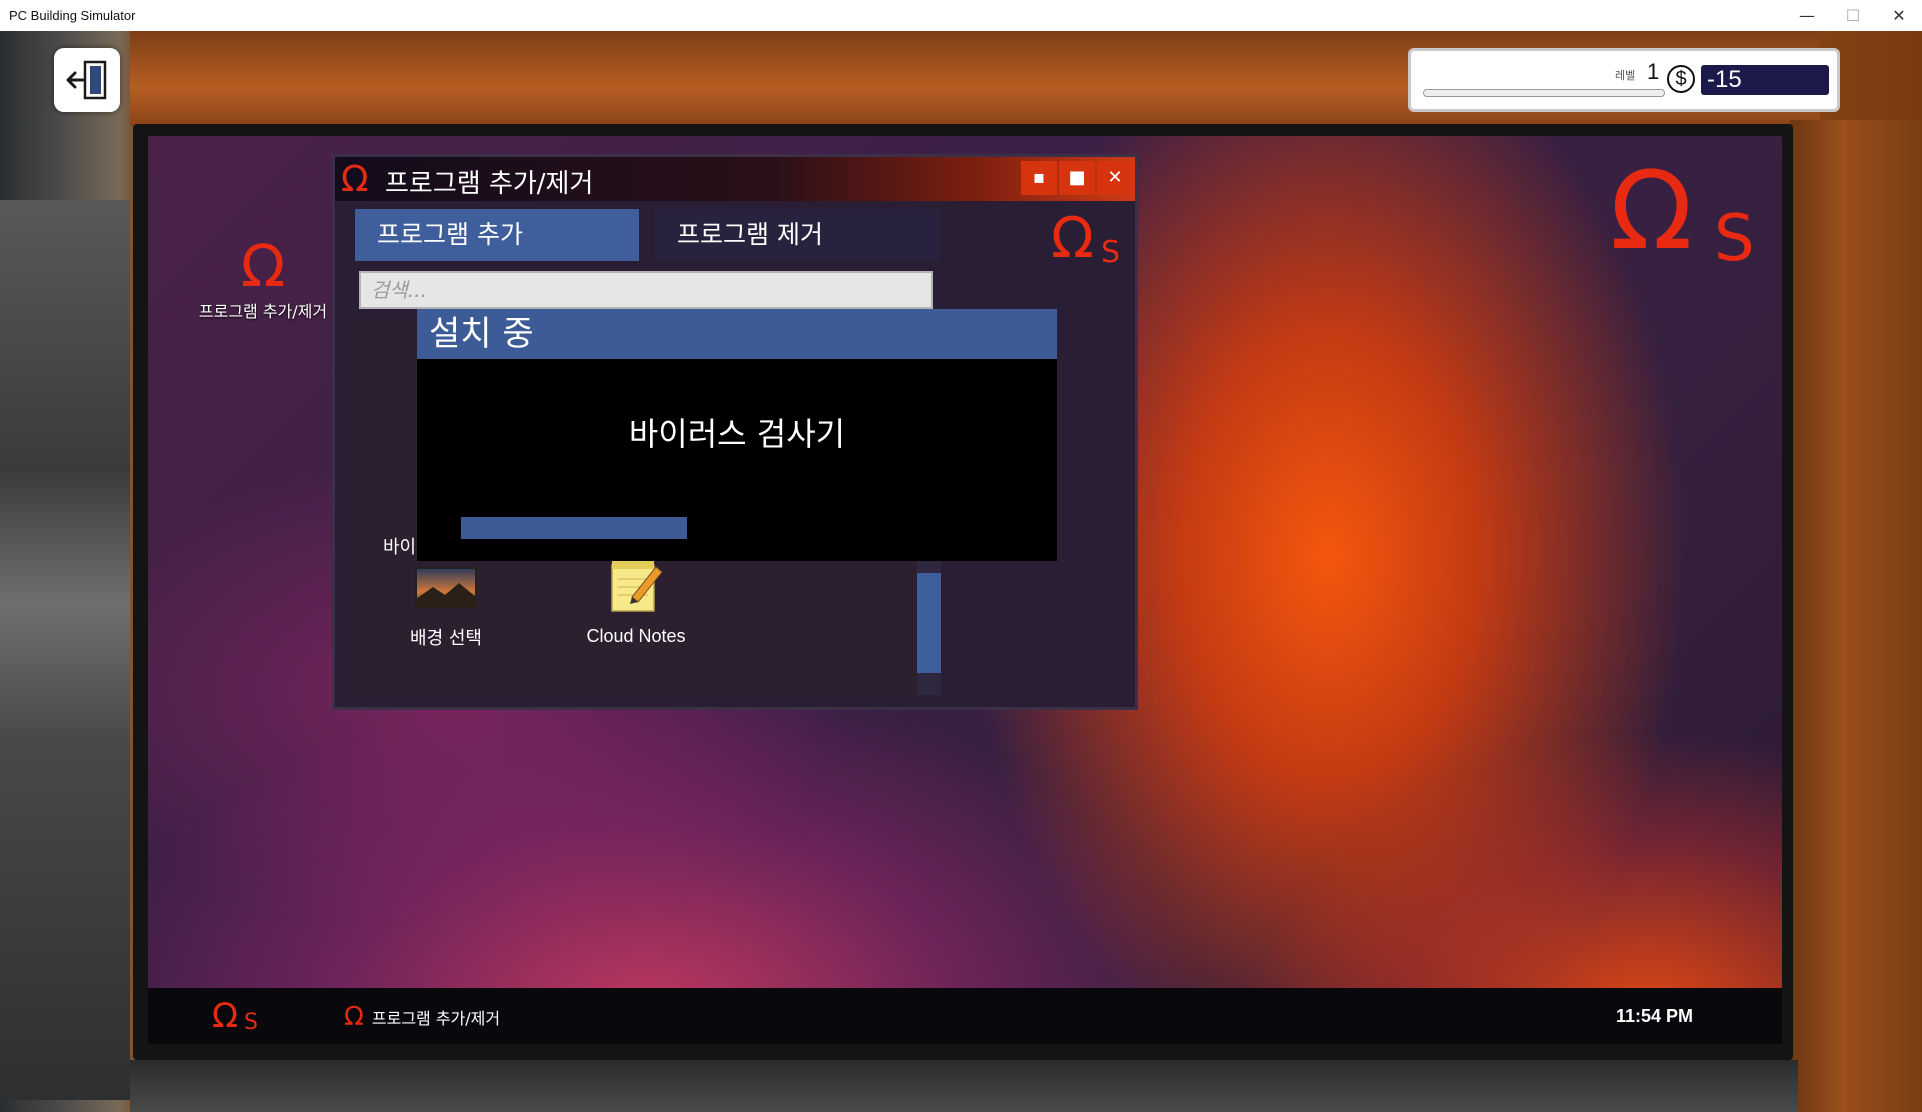  What do you see at coordinates (1853, 15) in the screenshot?
I see `host-maximize-button: ☐` at bounding box center [1853, 15].